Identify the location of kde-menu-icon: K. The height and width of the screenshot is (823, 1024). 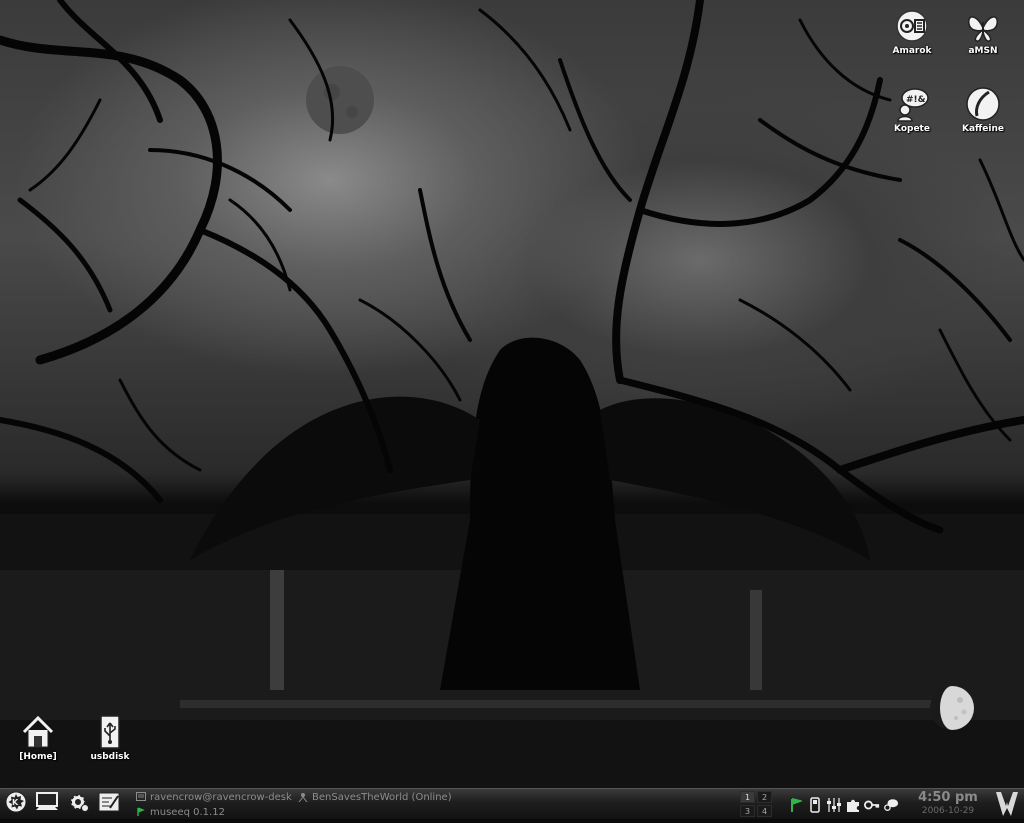
(16, 804).